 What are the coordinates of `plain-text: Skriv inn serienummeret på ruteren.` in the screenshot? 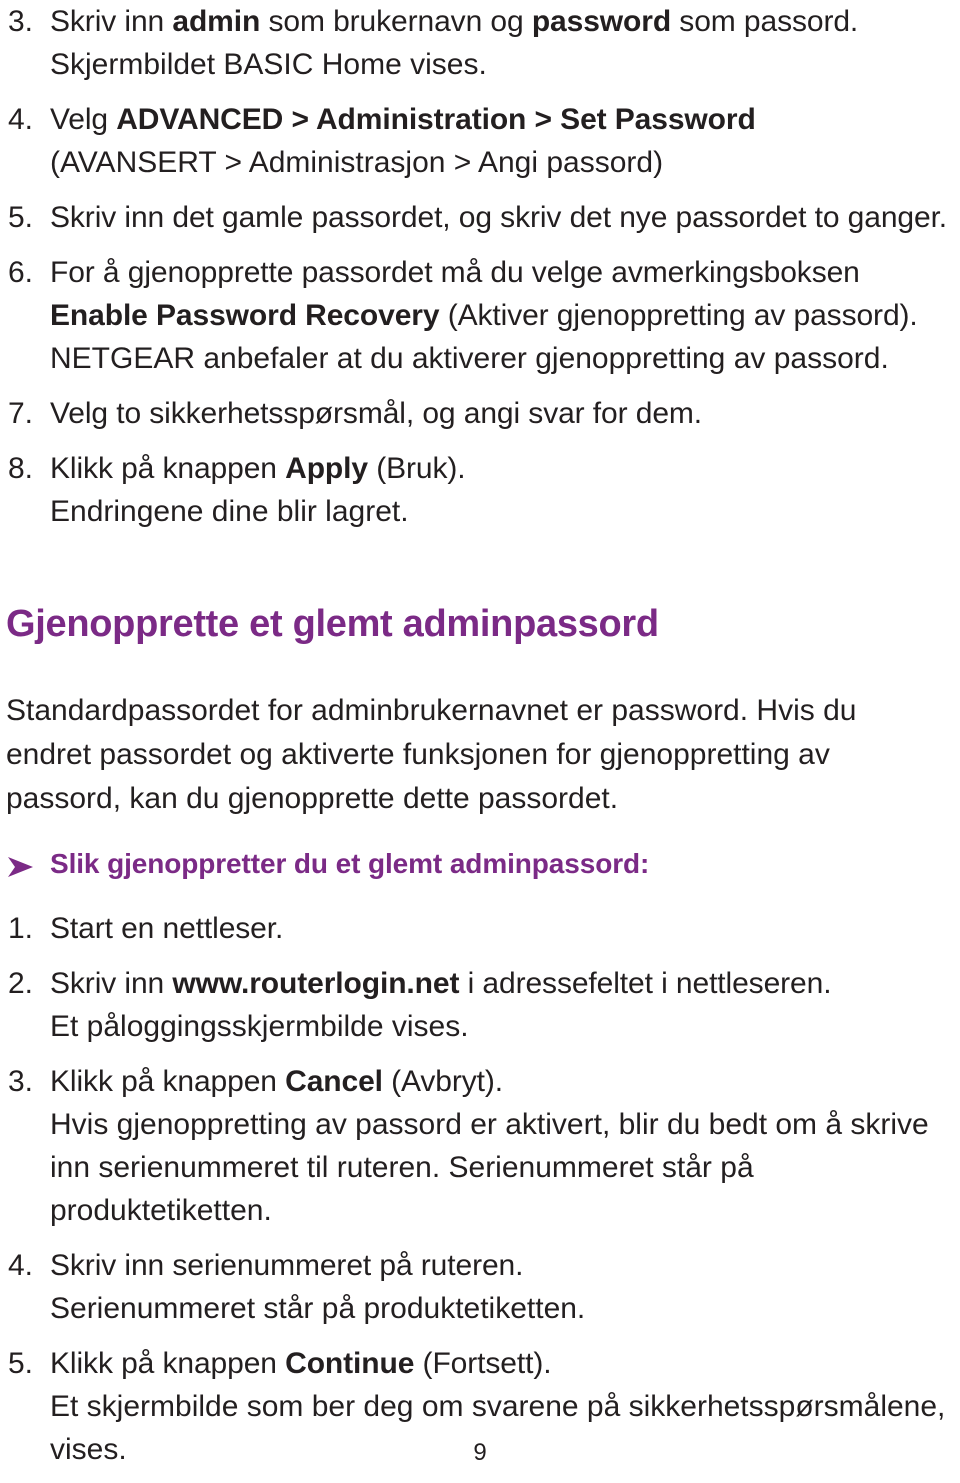 It's located at (287, 1265).